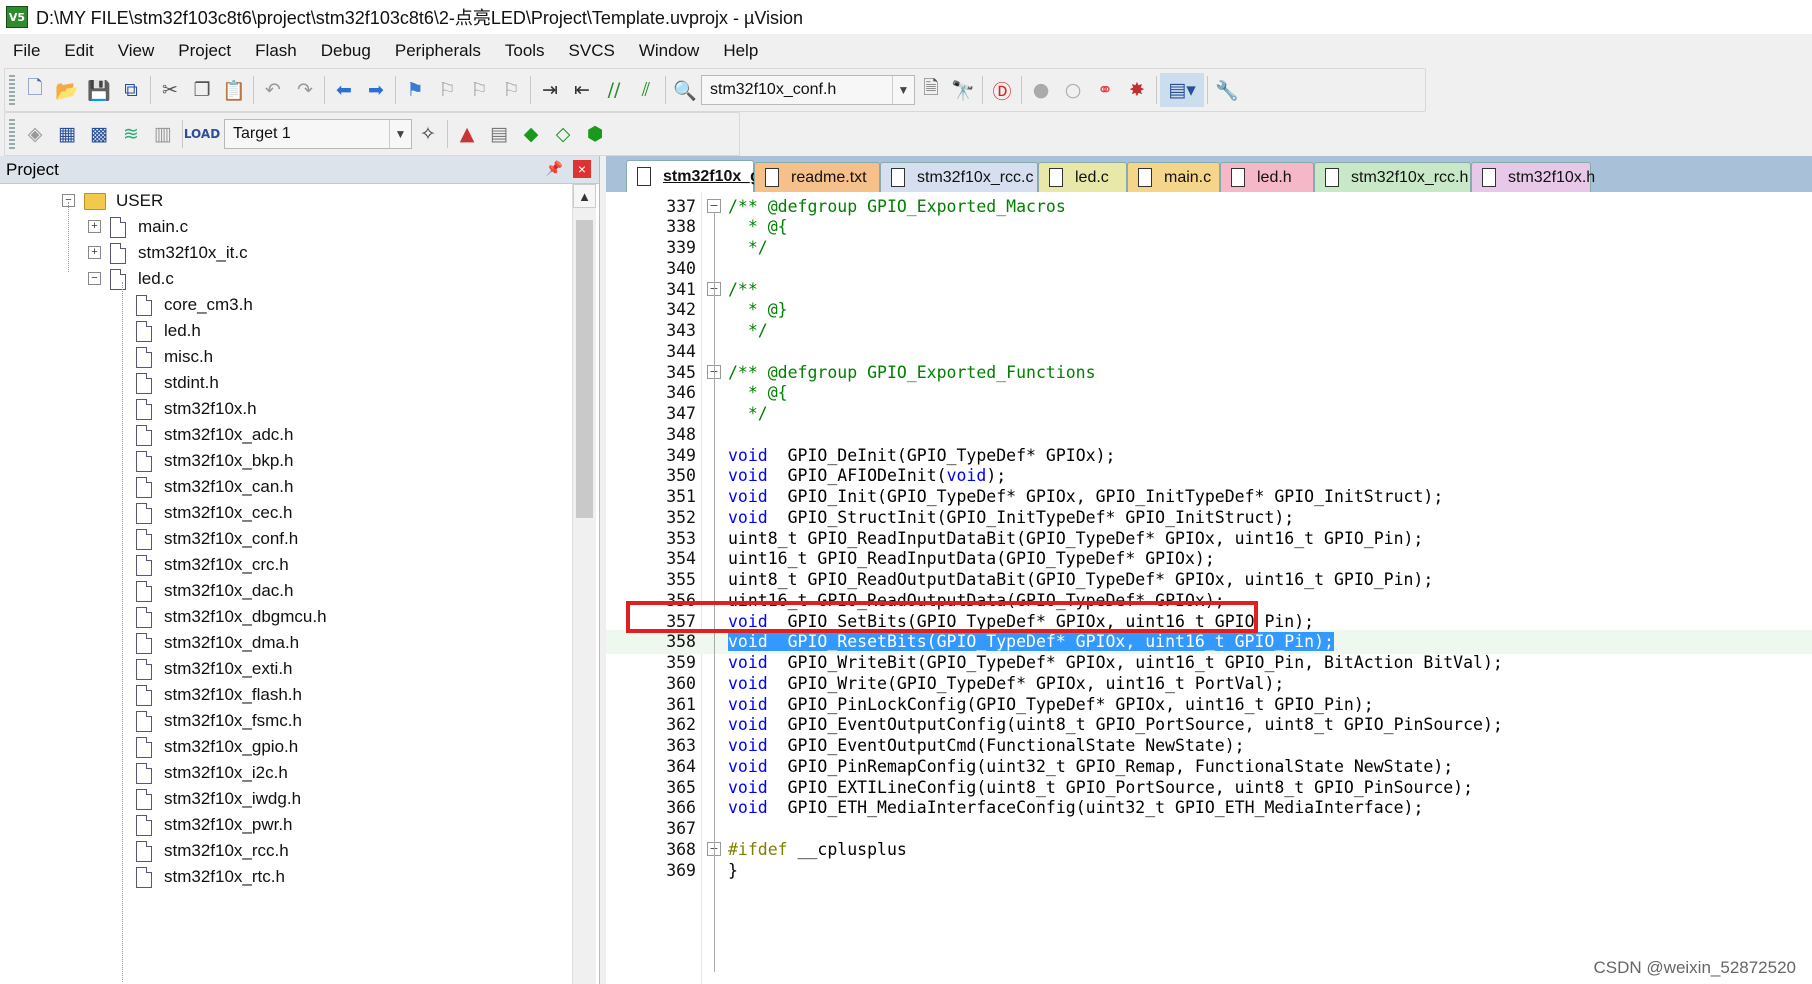  What do you see at coordinates (668, 51) in the screenshot?
I see `menu-window: Window` at bounding box center [668, 51].